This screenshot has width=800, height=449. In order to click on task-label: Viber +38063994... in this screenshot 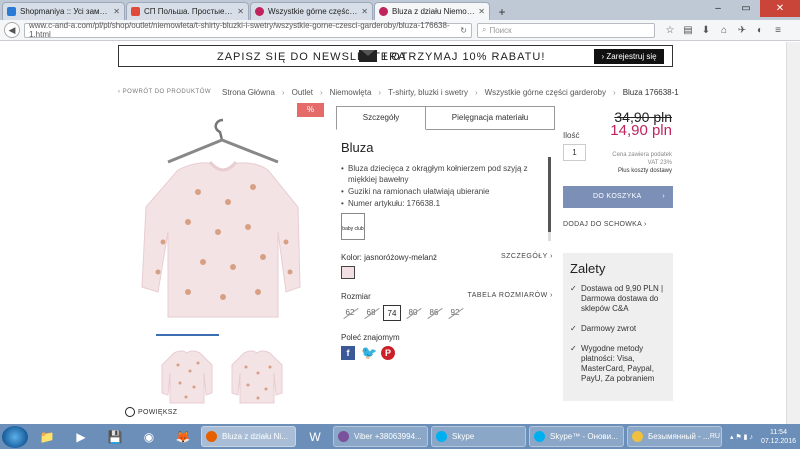, I will do `click(388, 436)`.